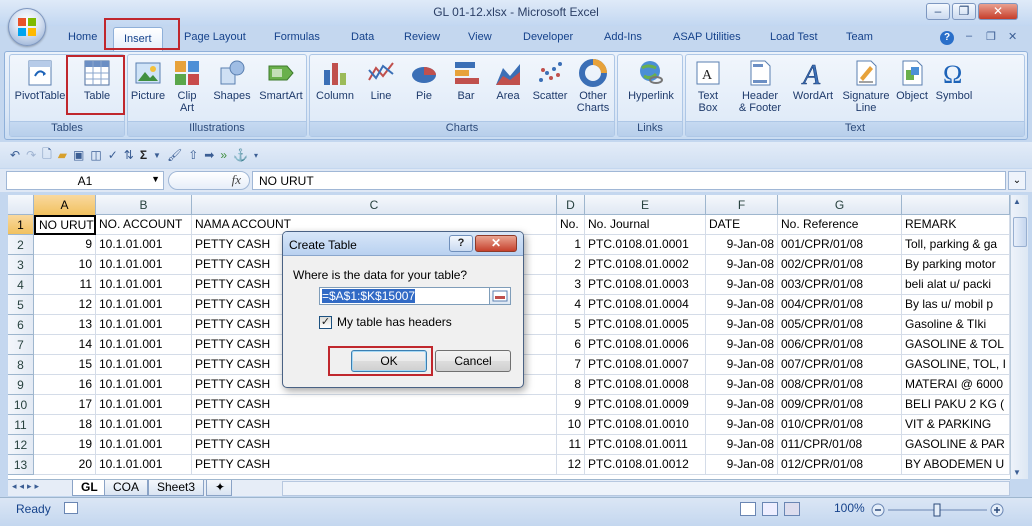 The image size is (1032, 526). I want to click on zoom-level: 100%, so click(849, 508).